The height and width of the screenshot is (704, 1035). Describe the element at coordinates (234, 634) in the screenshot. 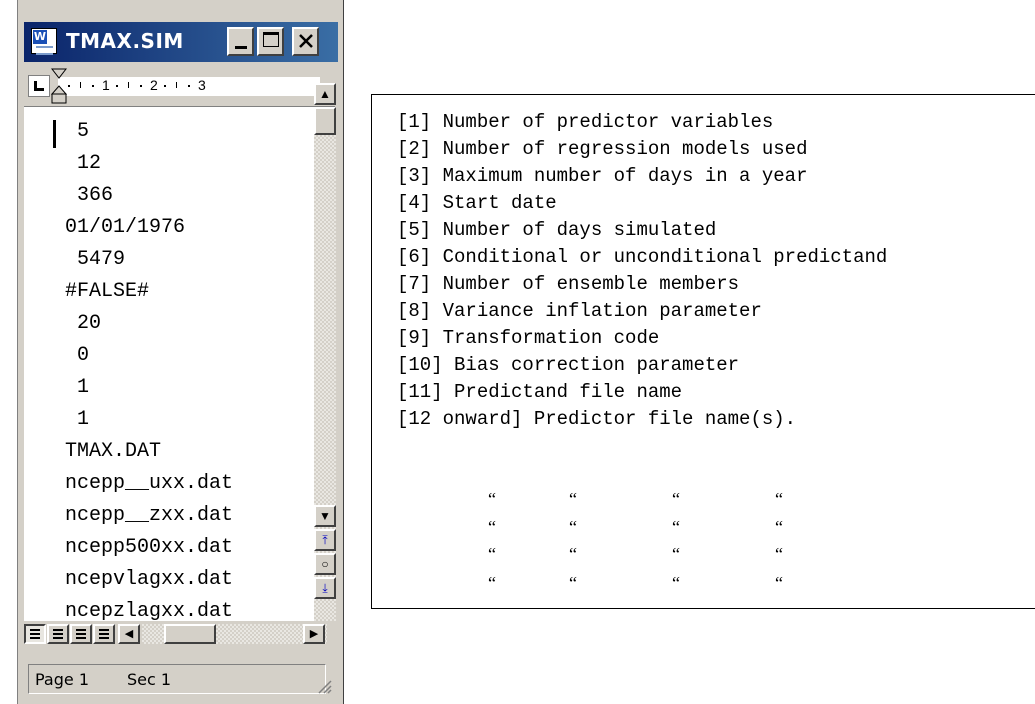

I see `horizontal-scrollbar: ▶` at that location.